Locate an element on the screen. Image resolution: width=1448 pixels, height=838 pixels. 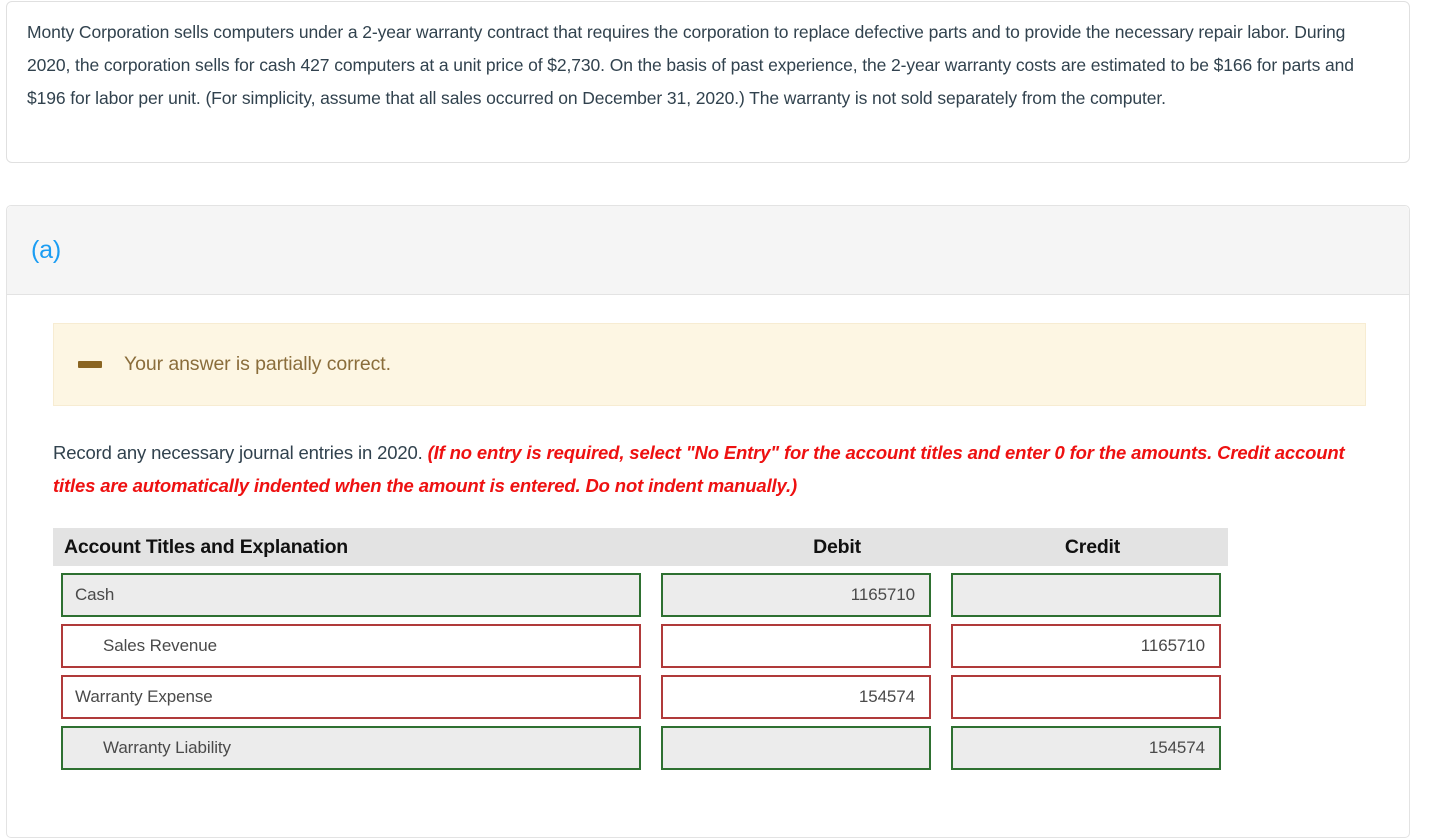
column-header-account: Account Titles and Explanation is located at coordinates (206, 546).